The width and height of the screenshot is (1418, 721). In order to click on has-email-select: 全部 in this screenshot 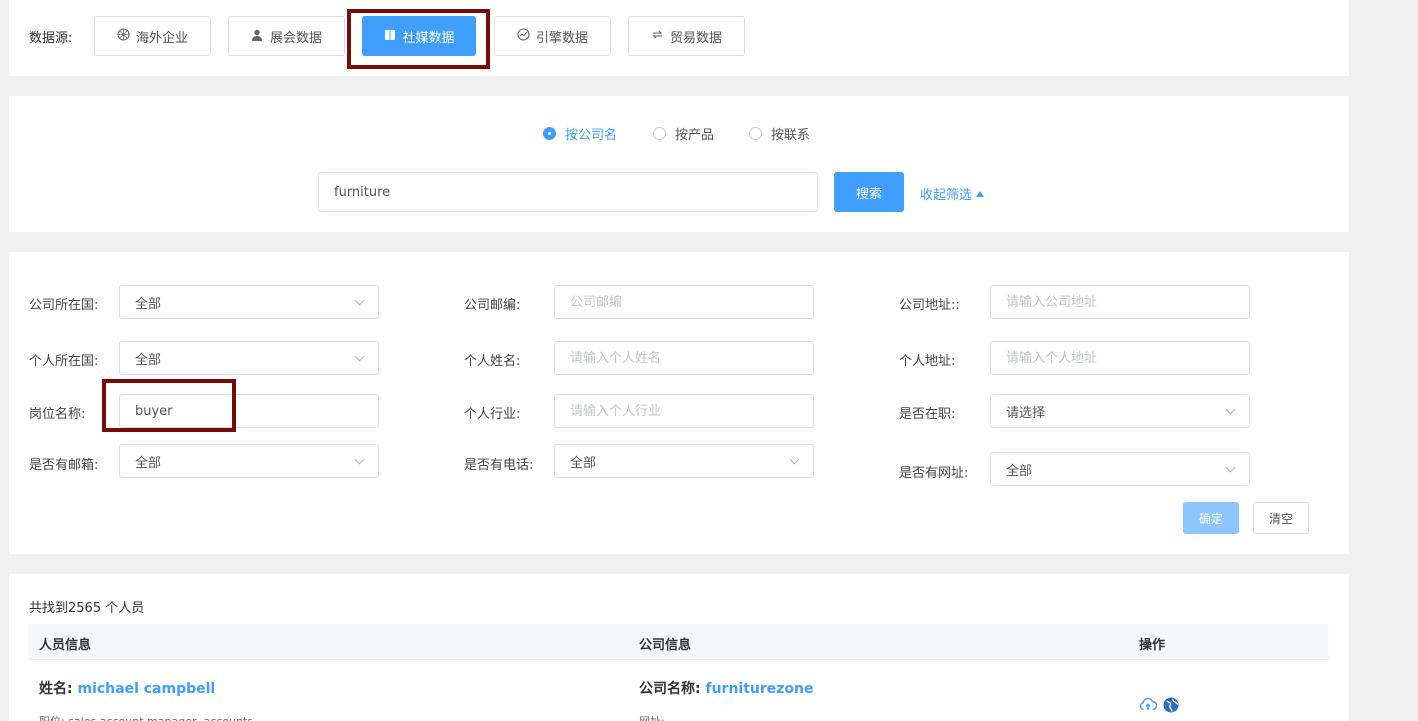, I will do `click(249, 461)`.